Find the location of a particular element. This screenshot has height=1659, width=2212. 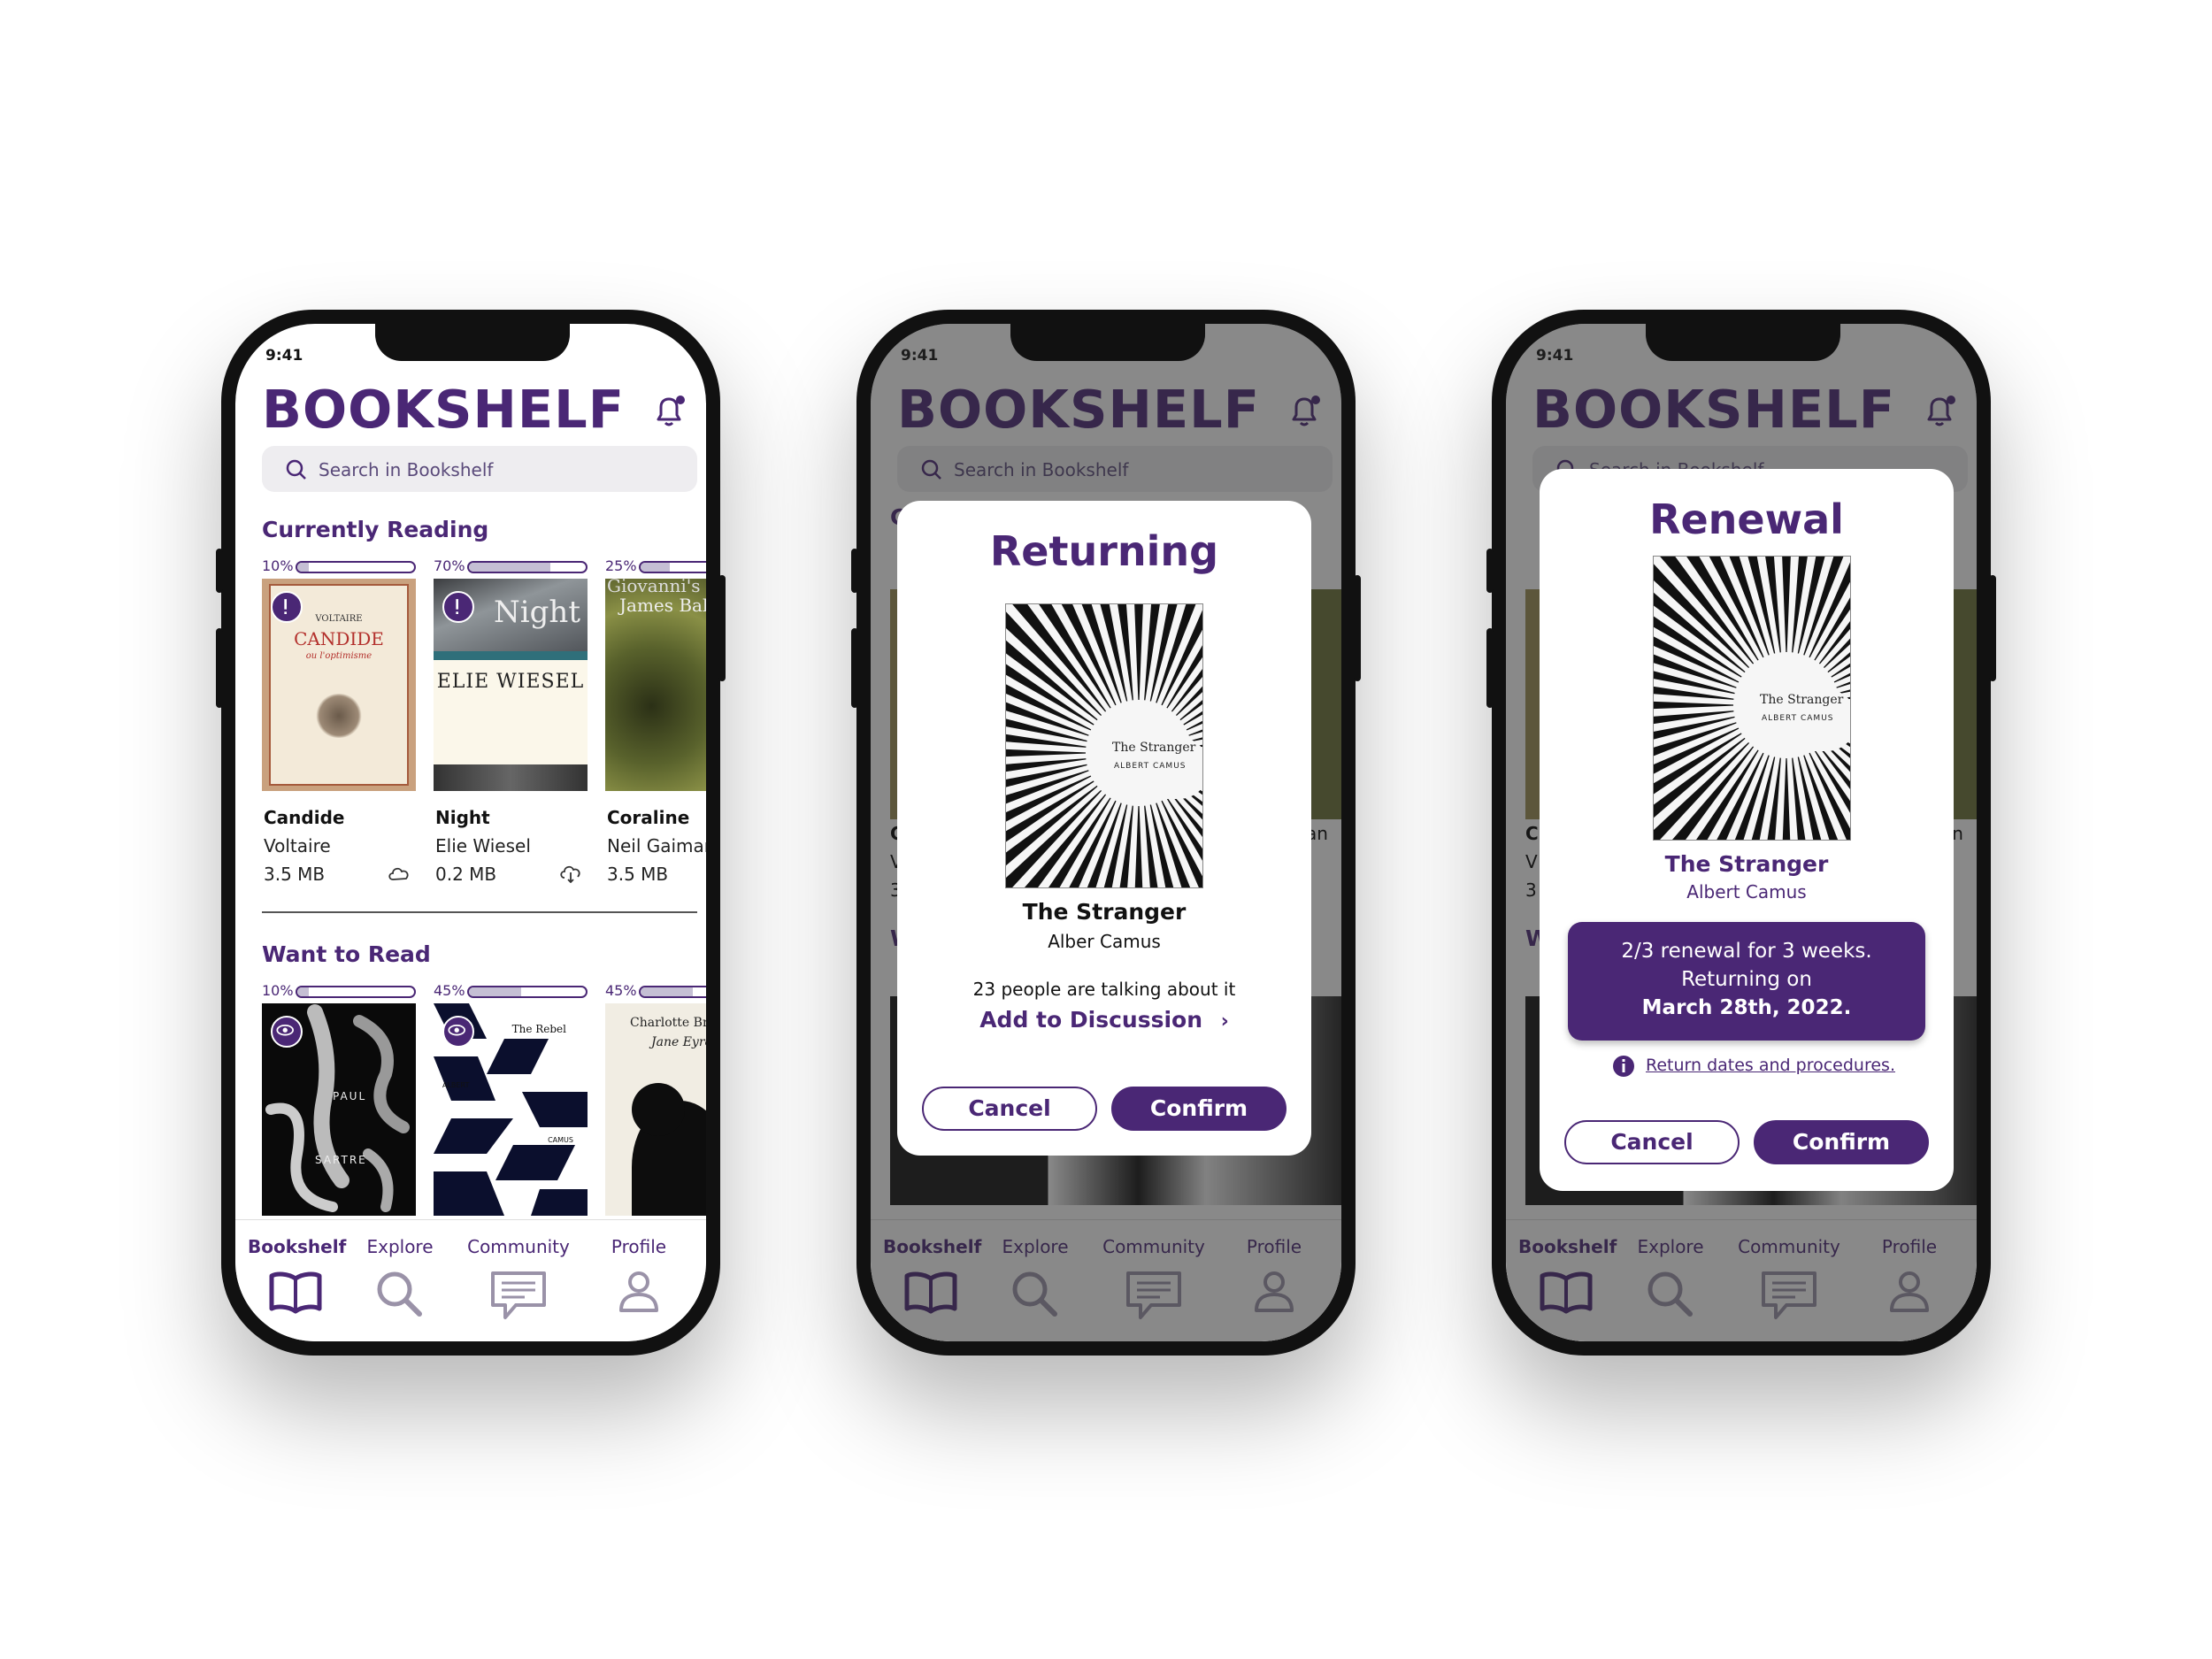

eye-badge is located at coordinates (287, 1032).